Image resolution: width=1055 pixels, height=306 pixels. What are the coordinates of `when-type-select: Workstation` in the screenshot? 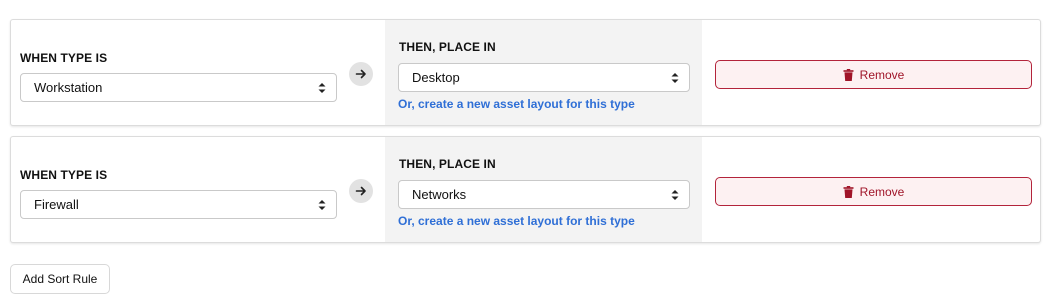 It's located at (178, 87).